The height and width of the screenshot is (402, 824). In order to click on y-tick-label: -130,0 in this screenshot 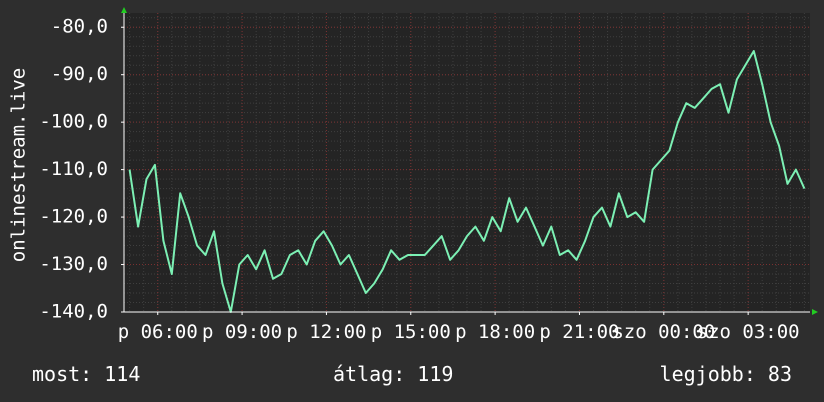, I will do `click(73, 264)`.